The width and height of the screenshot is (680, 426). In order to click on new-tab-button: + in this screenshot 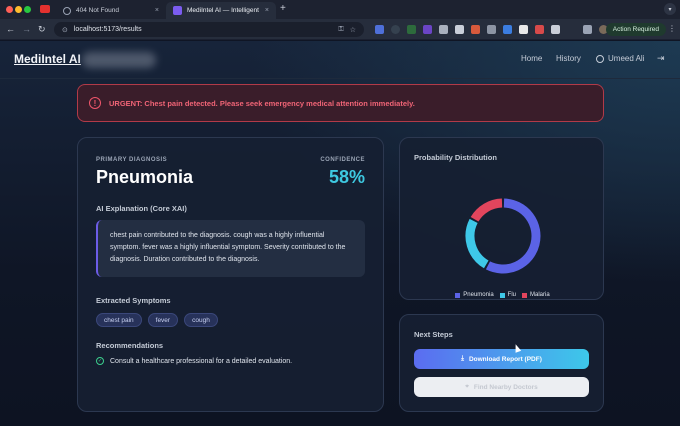, I will do `click(283, 8)`.